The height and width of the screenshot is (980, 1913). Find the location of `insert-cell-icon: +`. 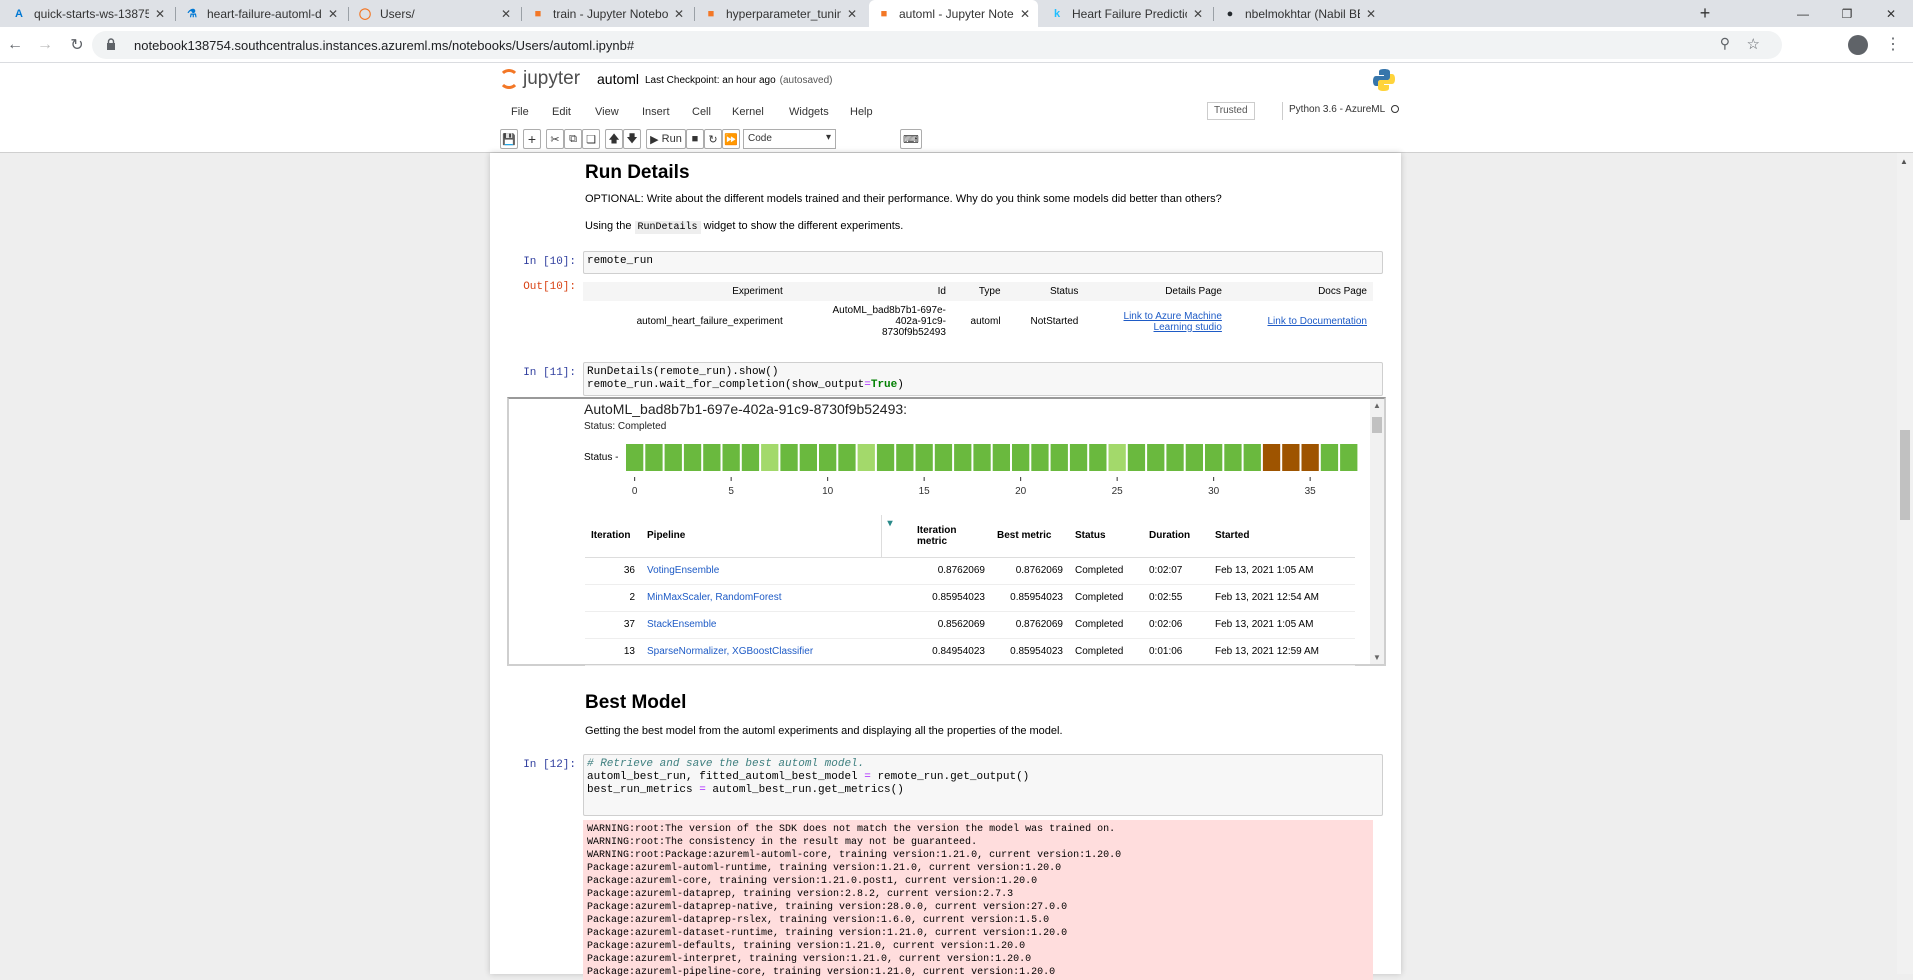

insert-cell-icon: + is located at coordinates (532, 139).